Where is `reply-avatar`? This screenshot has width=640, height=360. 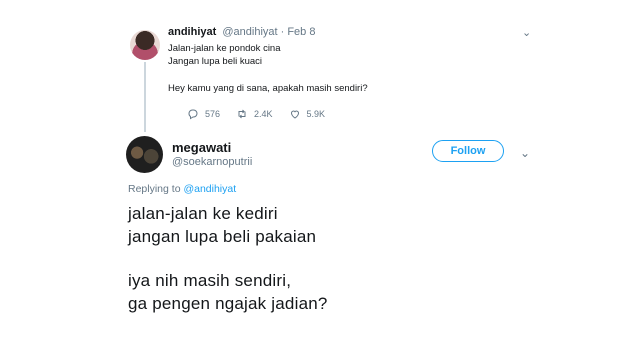
reply-avatar is located at coordinates (144, 154).